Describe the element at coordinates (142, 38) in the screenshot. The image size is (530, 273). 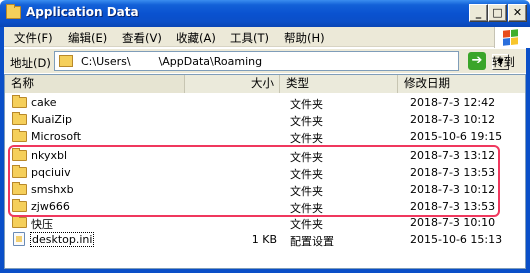
I see `menu-view: 查看(V)` at that location.